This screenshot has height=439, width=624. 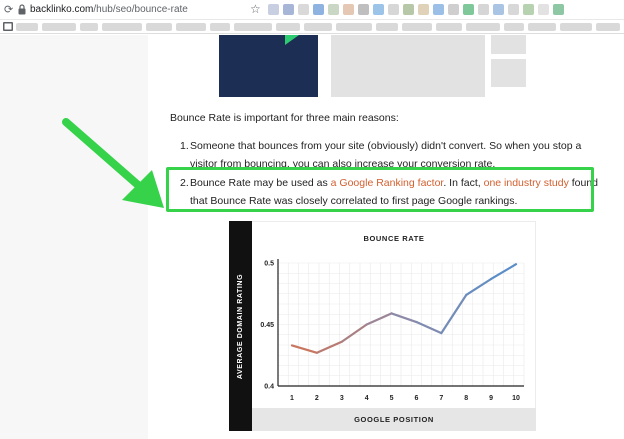 What do you see at coordinates (255, 9) in the screenshot?
I see `star-icon: ☆` at bounding box center [255, 9].